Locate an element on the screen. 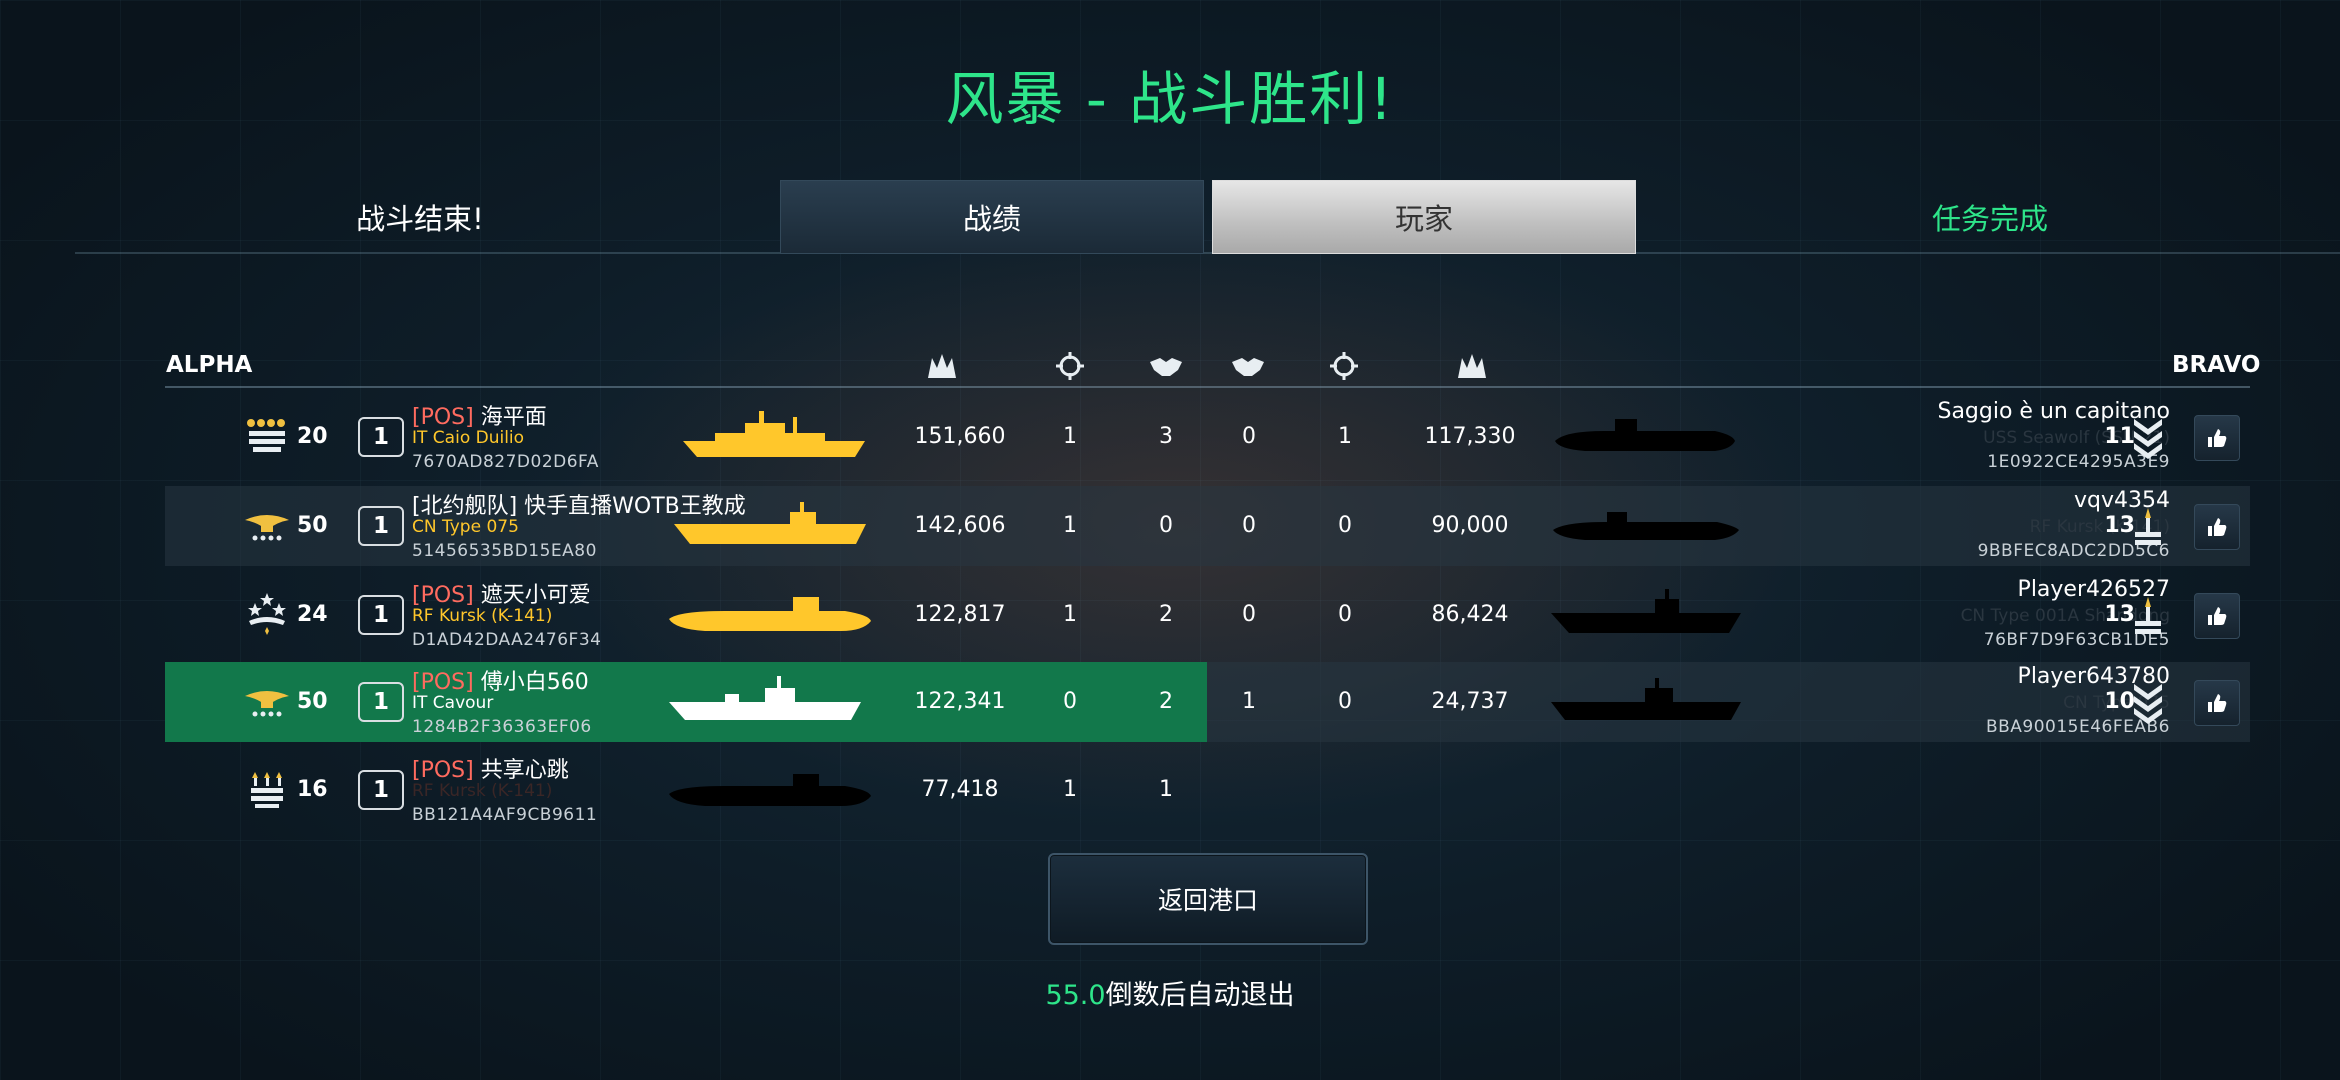 This screenshot has height=1080, width=2340. return-to-port-button: 返回港口 is located at coordinates (1208, 899).